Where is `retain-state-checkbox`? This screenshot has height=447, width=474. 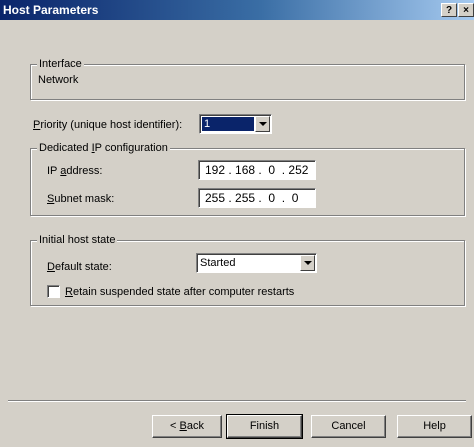 retain-state-checkbox is located at coordinates (53, 291).